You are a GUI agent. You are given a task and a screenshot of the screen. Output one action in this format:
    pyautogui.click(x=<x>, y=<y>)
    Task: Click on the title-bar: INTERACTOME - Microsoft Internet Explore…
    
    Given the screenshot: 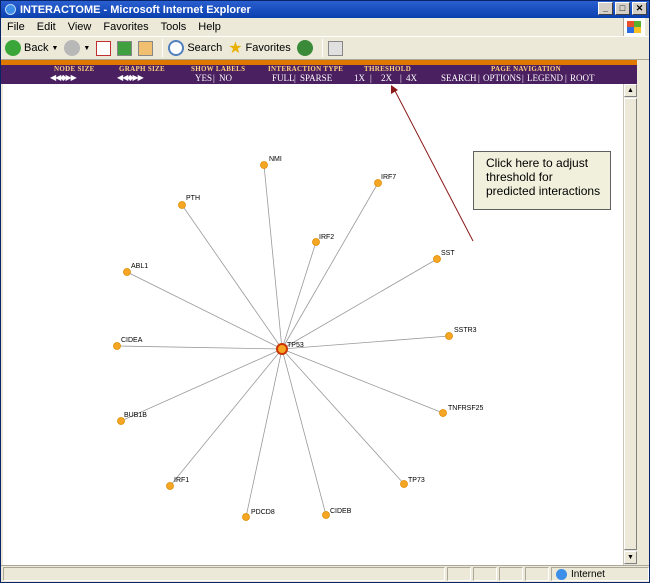 What is the action you would take?
    pyautogui.click(x=325, y=9)
    